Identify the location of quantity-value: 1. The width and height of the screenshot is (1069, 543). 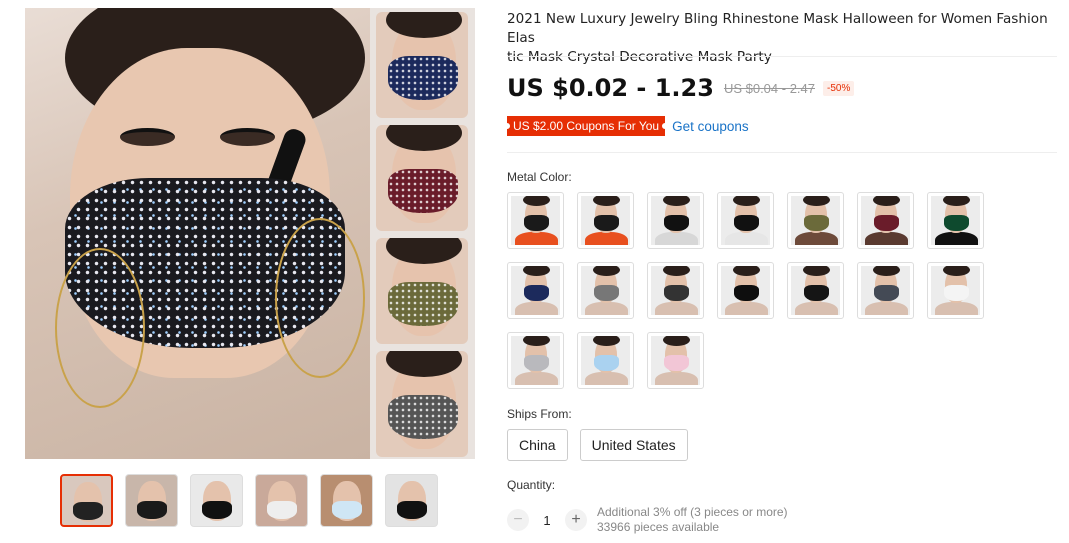
(547, 520).